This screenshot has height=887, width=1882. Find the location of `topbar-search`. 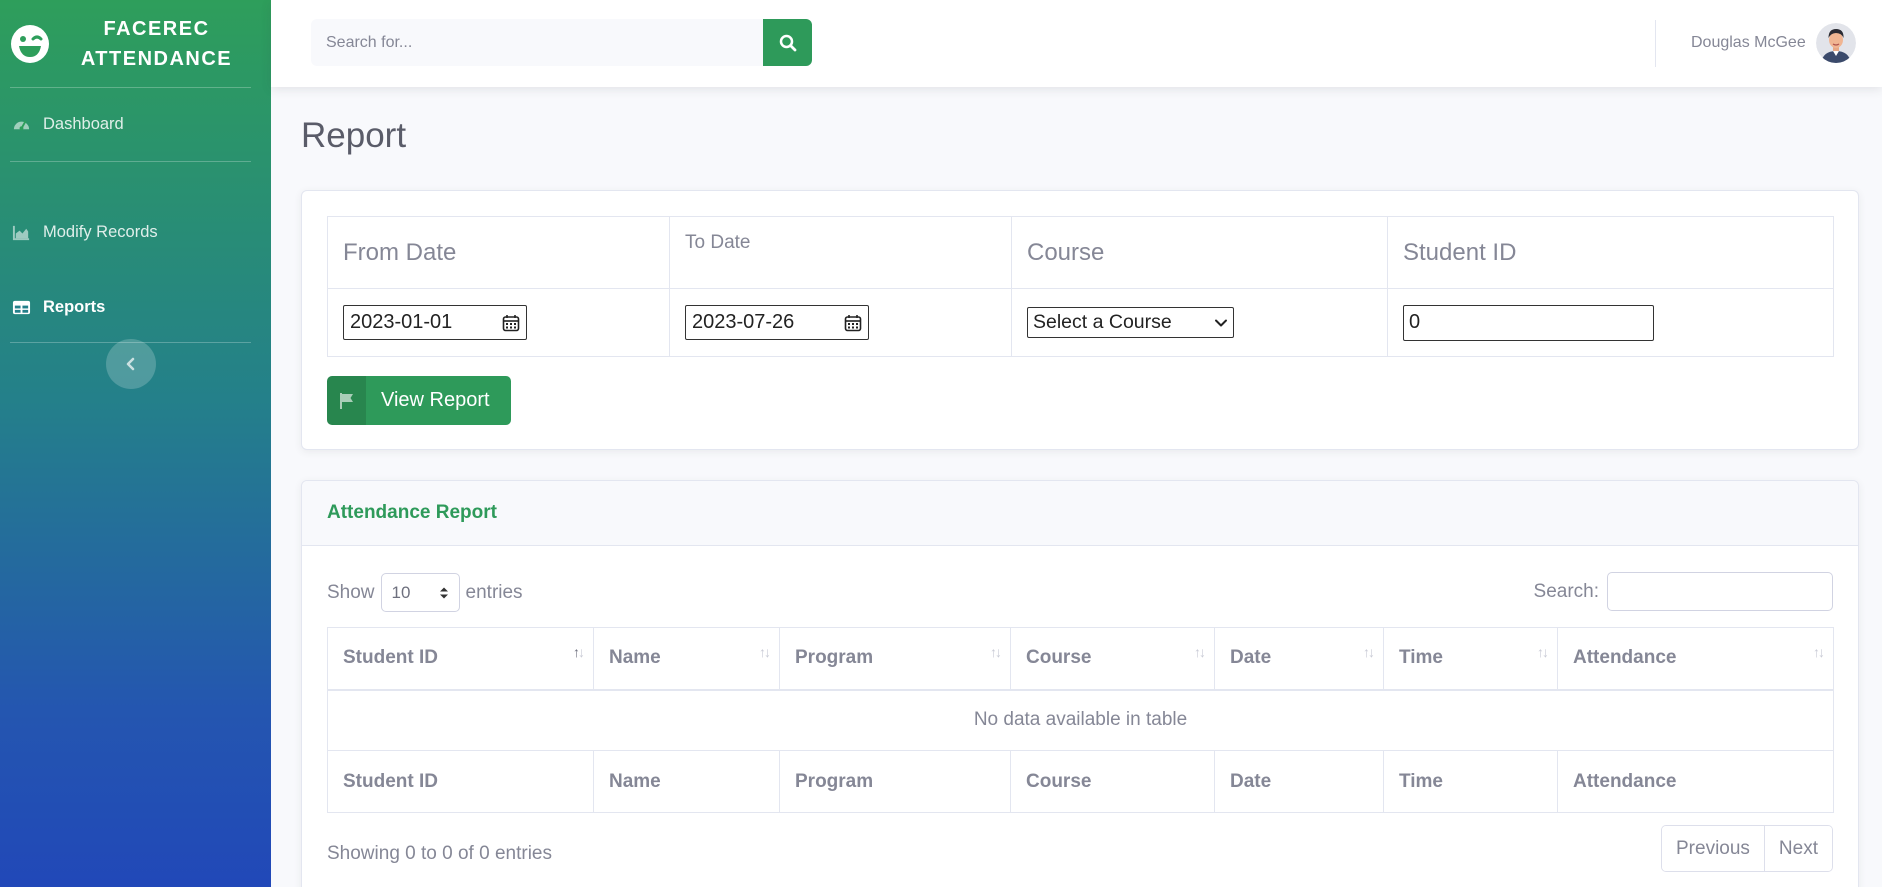

topbar-search is located at coordinates (561, 42).